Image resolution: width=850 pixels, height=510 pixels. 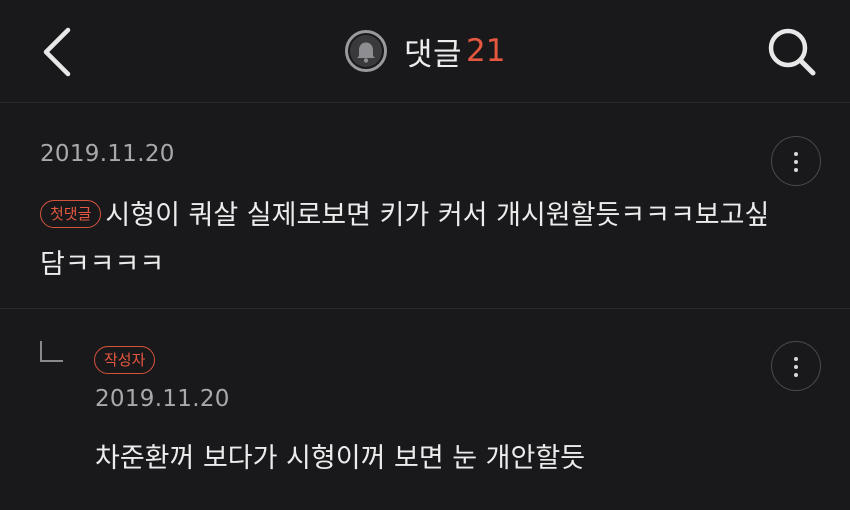 I want to click on search-button, so click(x=792, y=52).